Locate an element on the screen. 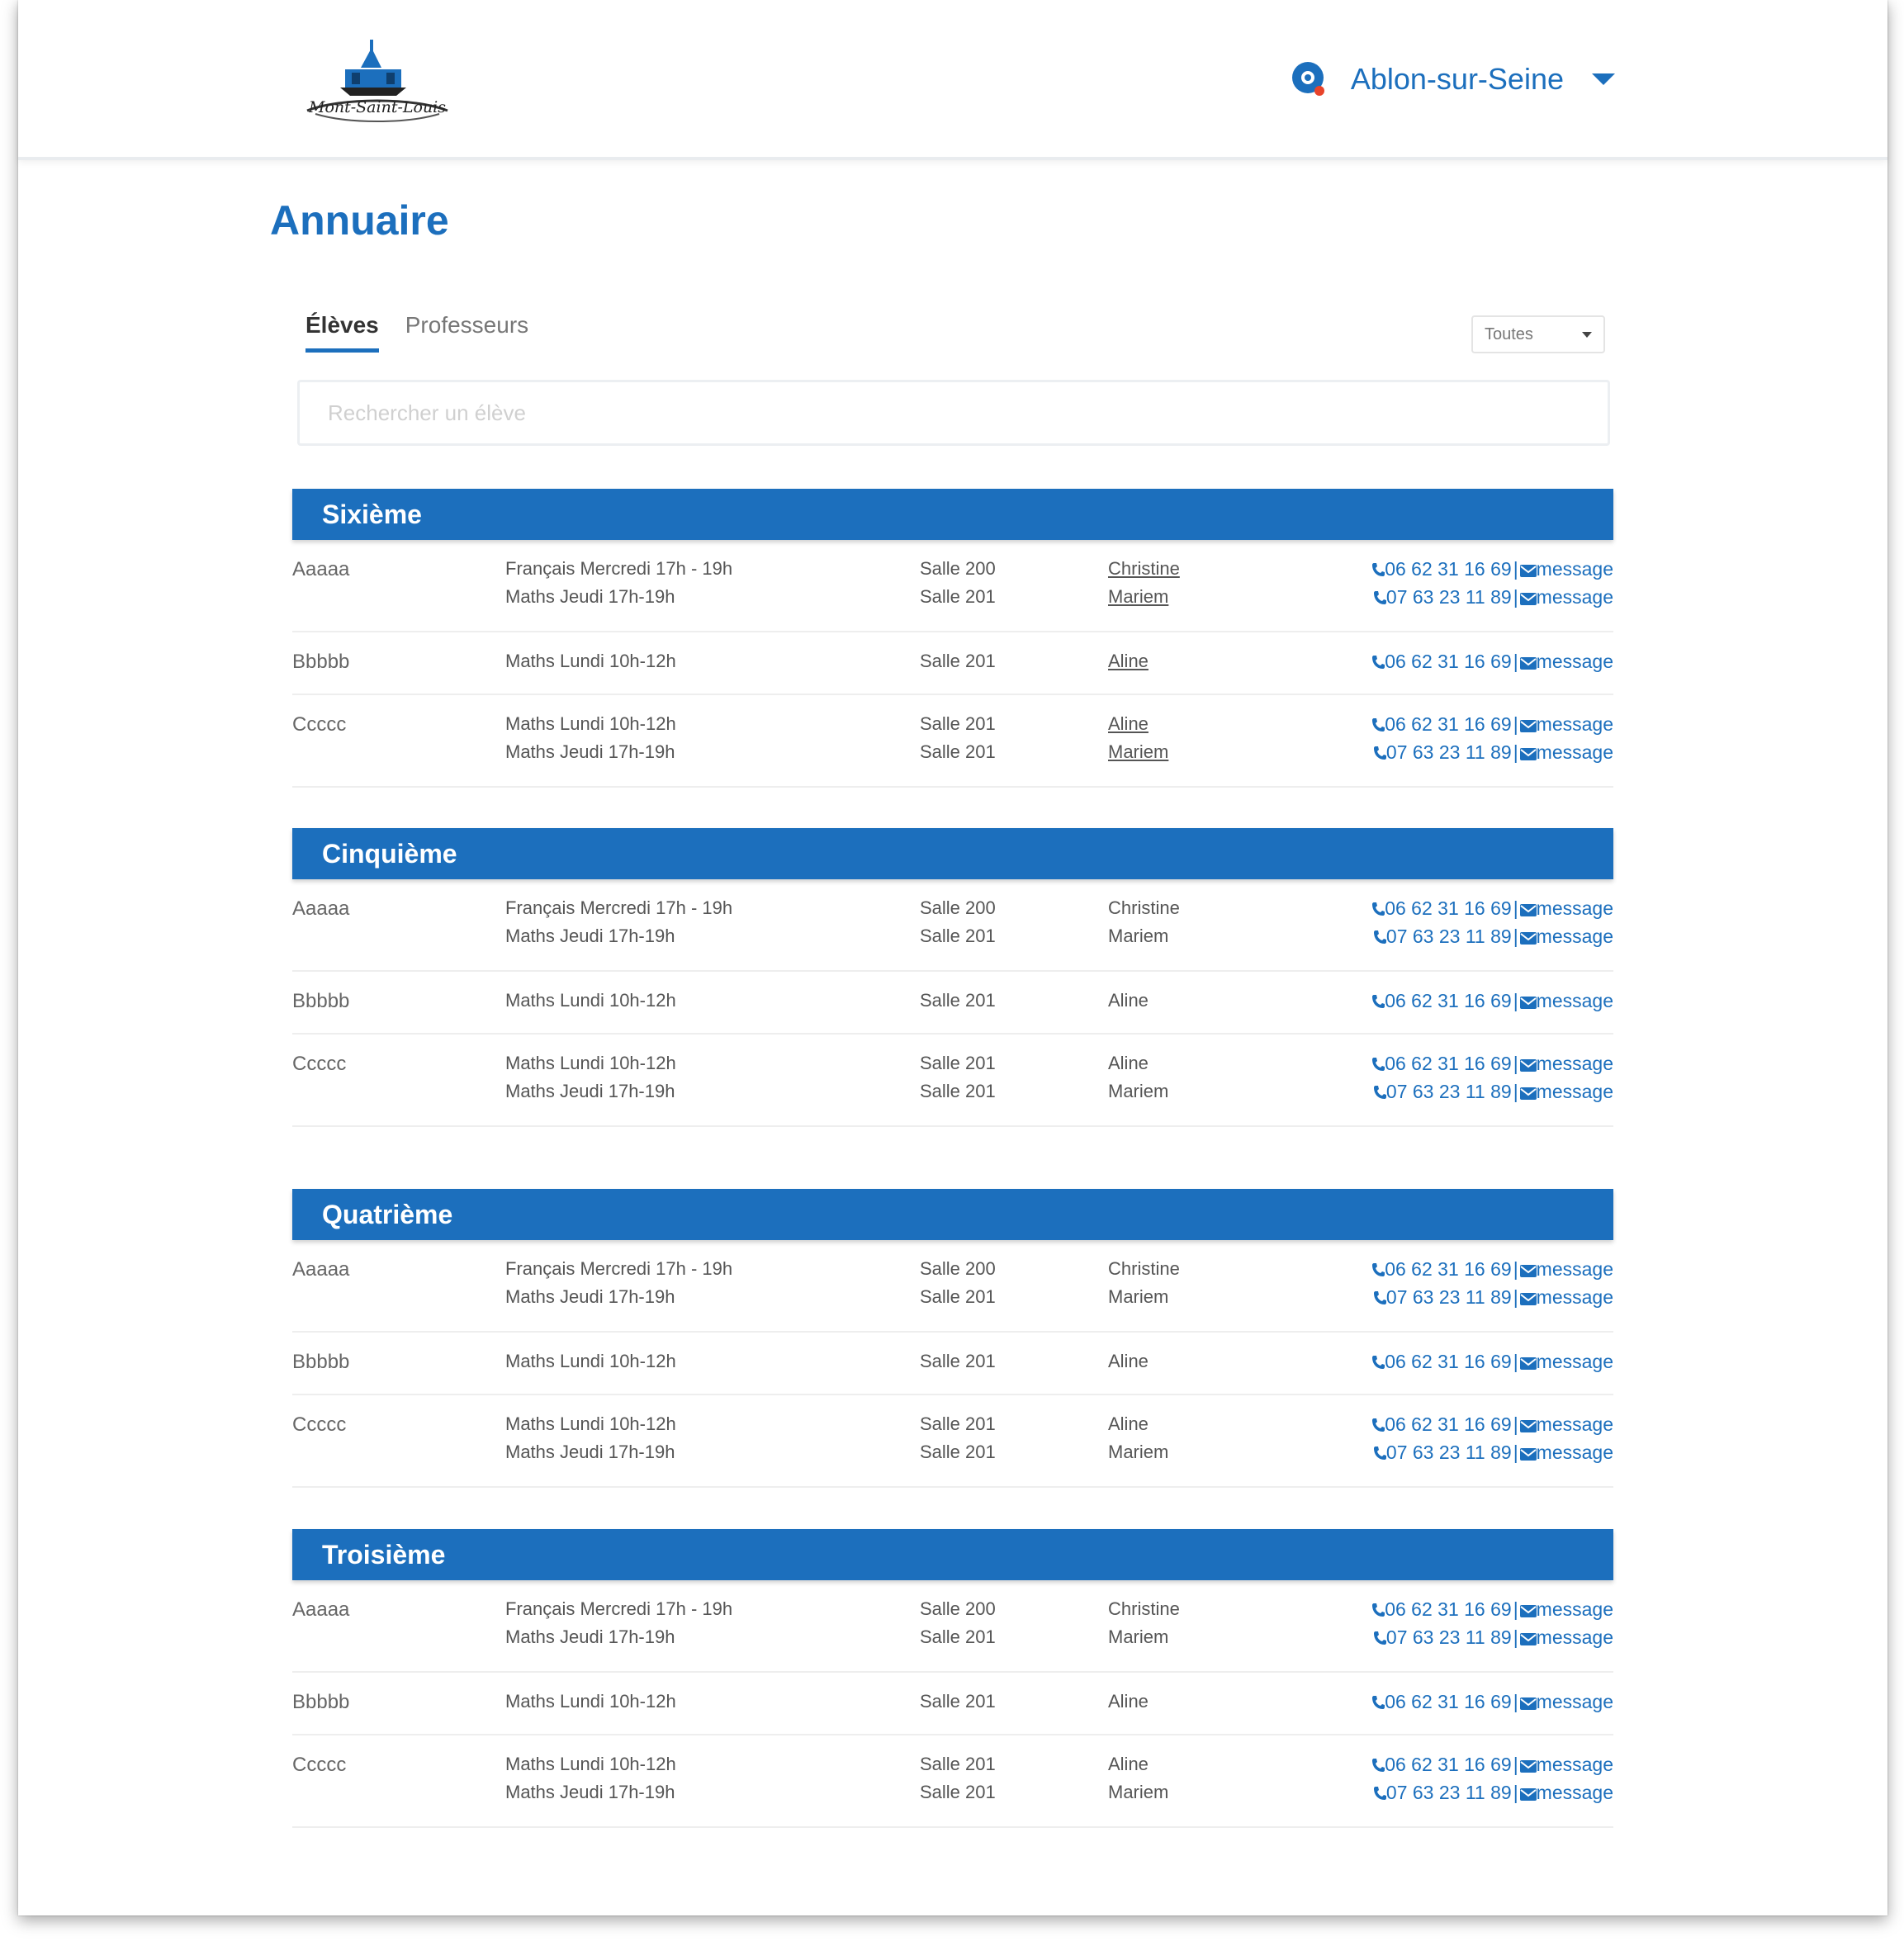 The image size is (1904, 1946). city-selector: Ablon-sur-Seine is located at coordinates (1452, 79).